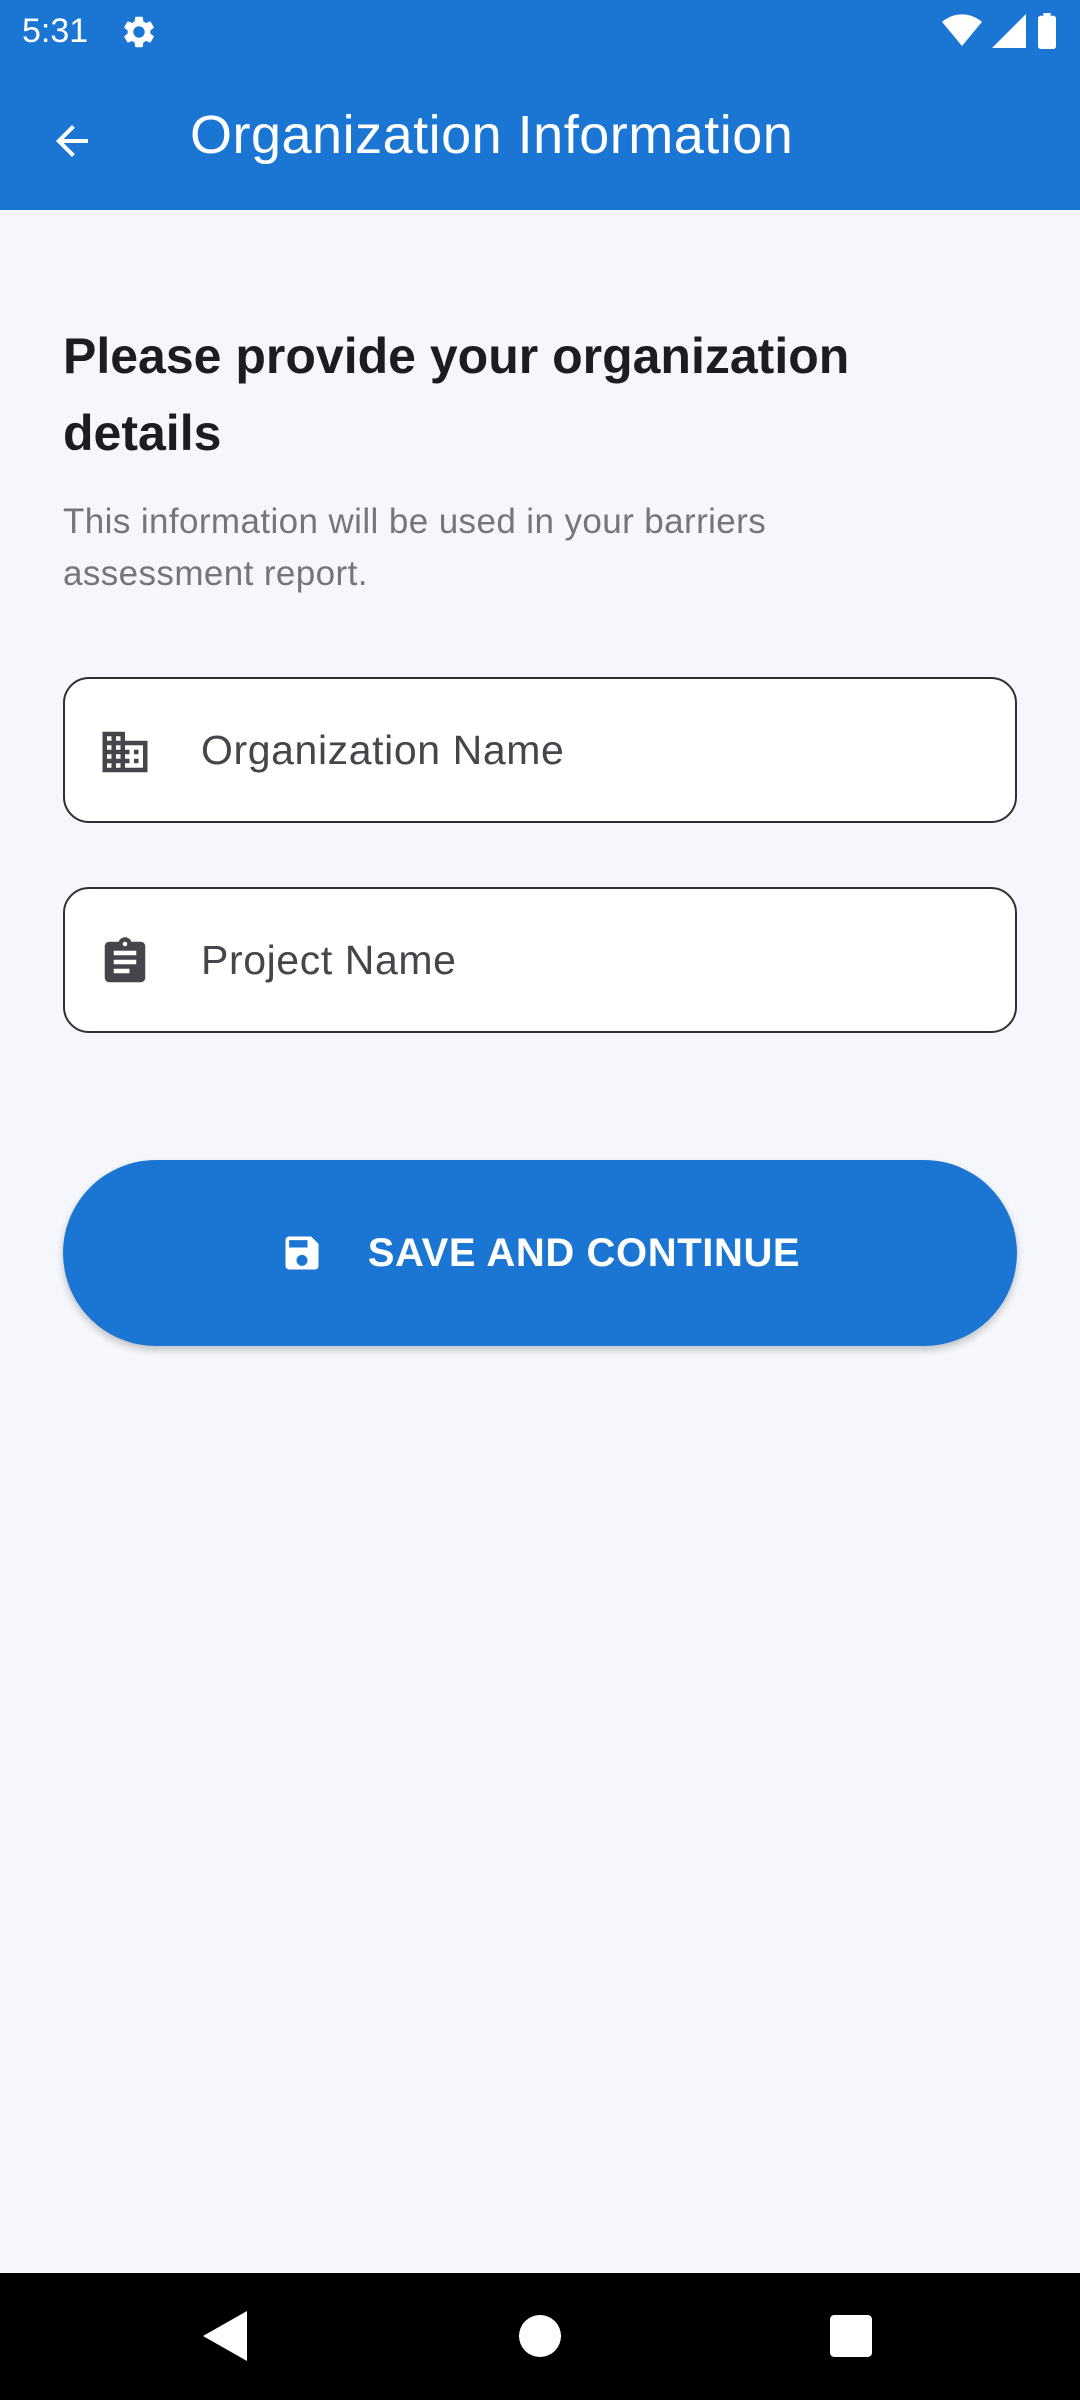 The image size is (1080, 2400). I want to click on project-name-input, so click(596, 960).